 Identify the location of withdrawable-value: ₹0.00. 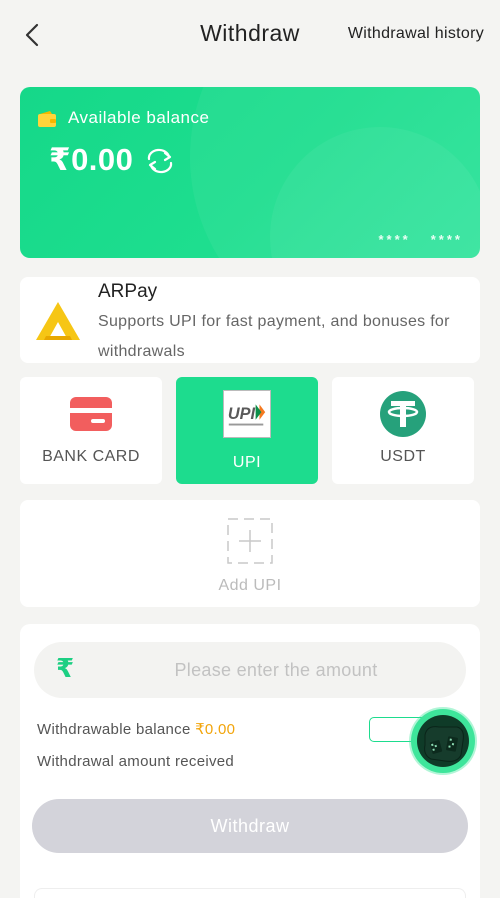
(215, 729).